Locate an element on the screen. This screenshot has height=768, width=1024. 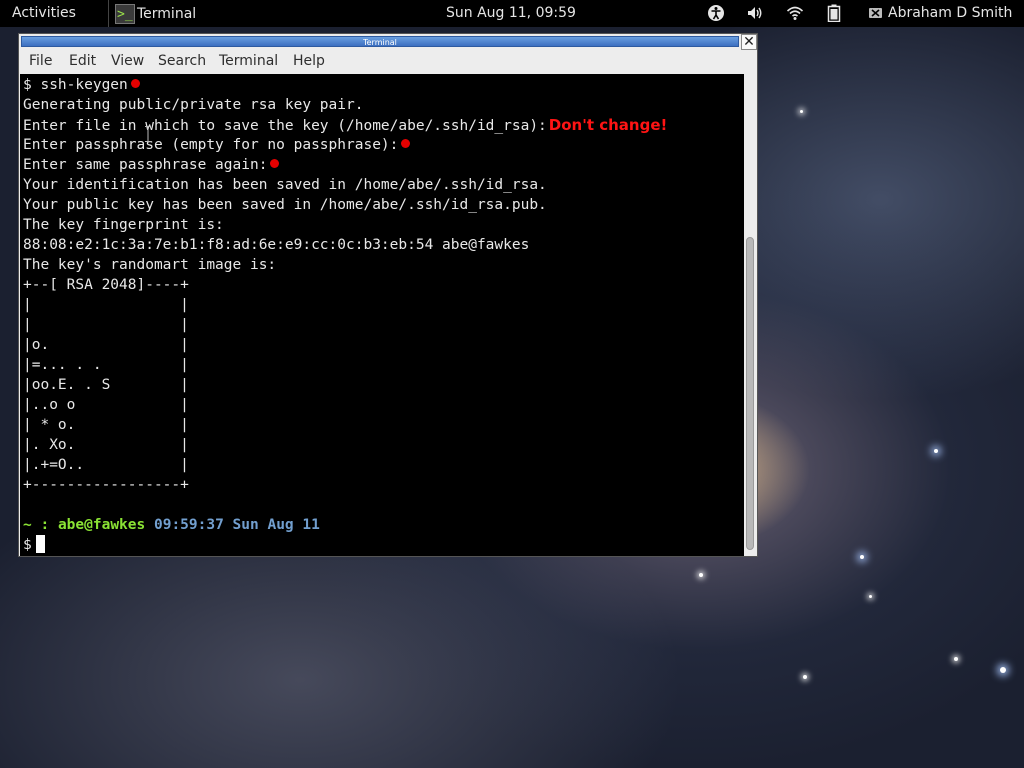
clock: Sun Aug 11, 09:59 is located at coordinates (511, 13).